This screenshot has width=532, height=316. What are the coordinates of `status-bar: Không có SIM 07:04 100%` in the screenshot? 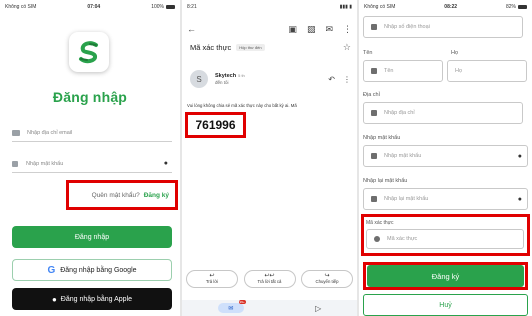 It's located at (90, 7).